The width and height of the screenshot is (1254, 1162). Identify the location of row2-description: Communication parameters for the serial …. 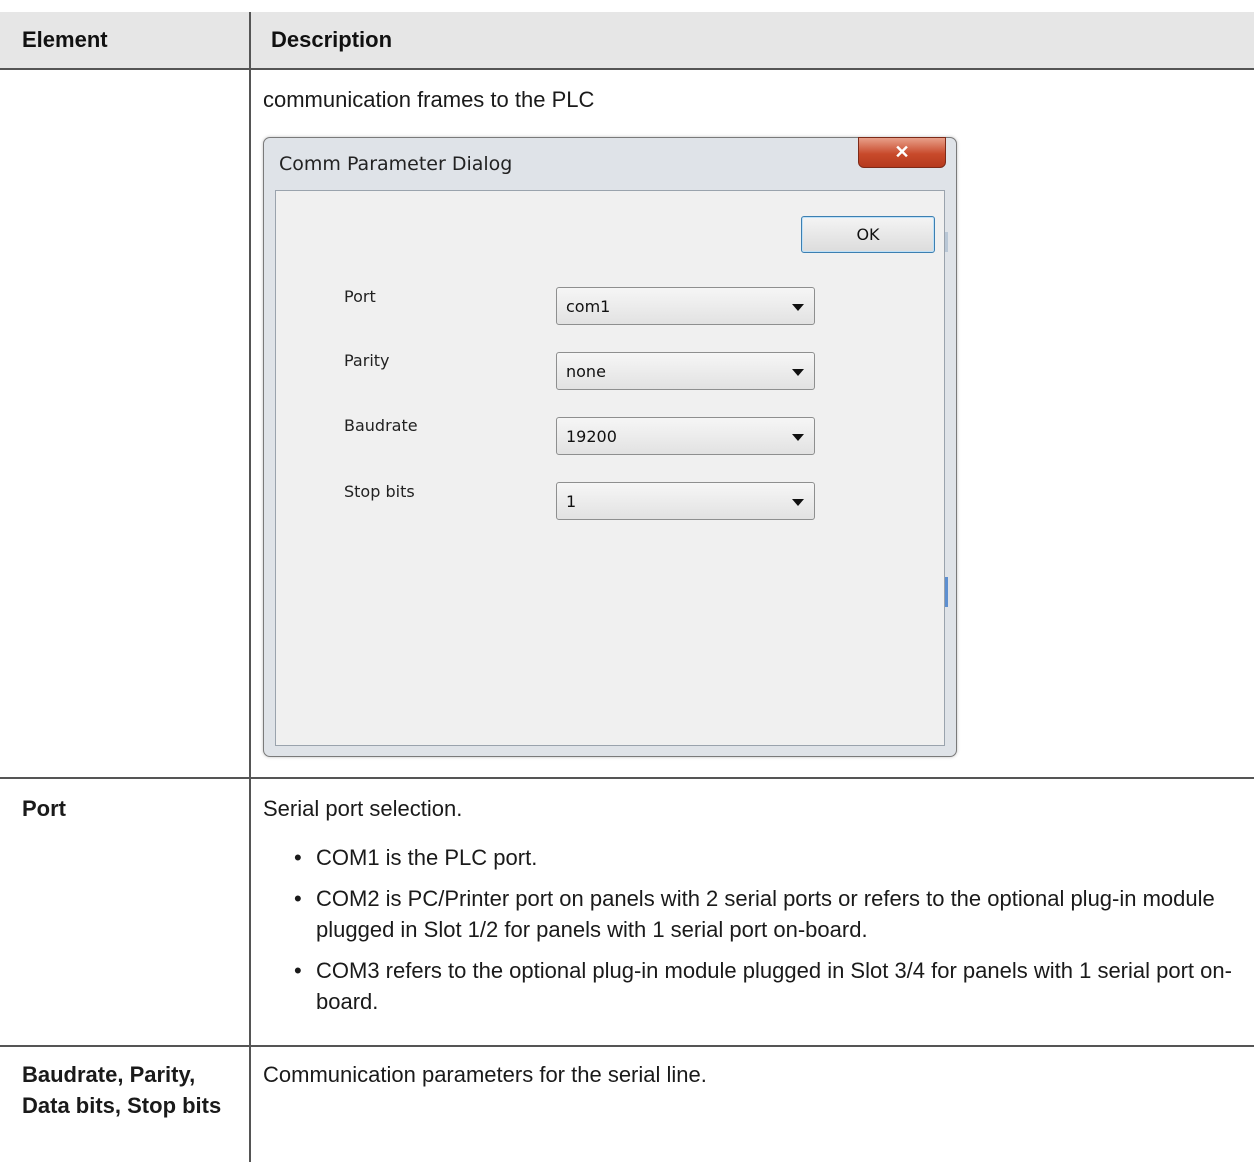
(485, 1074).